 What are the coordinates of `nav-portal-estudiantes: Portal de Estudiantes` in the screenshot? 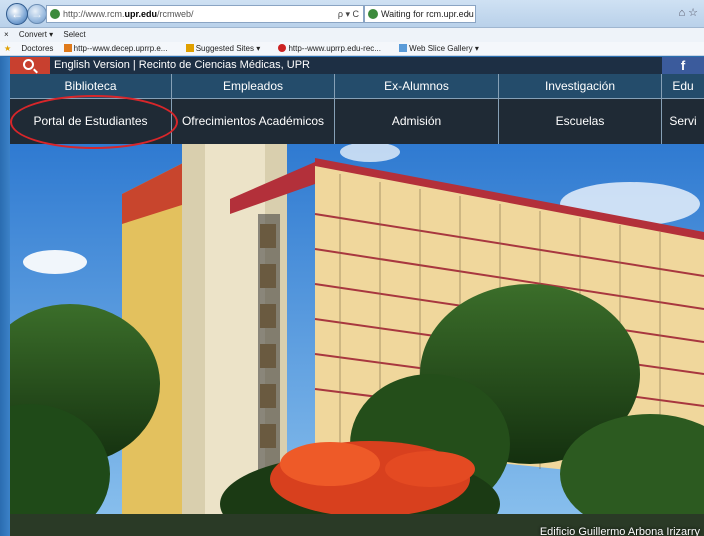 It's located at (91, 121).